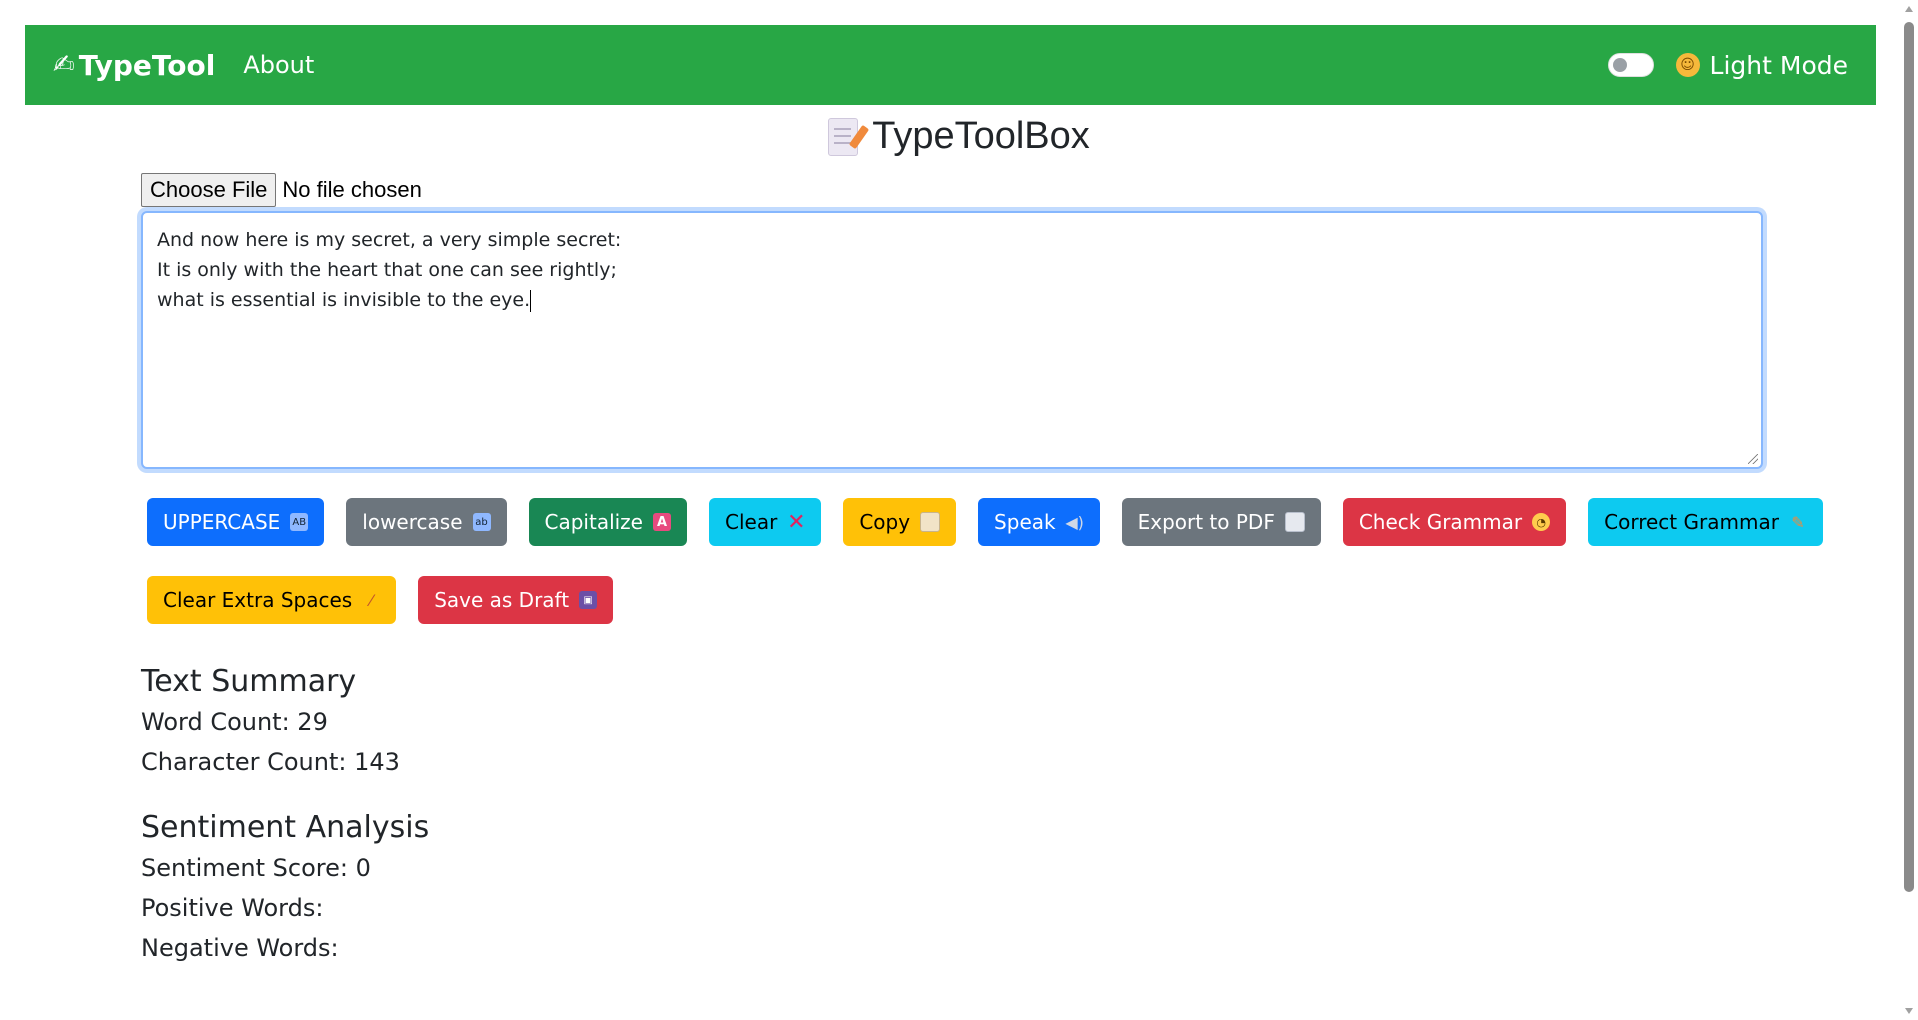  I want to click on capitalize-label: Capitalize, so click(594, 522).